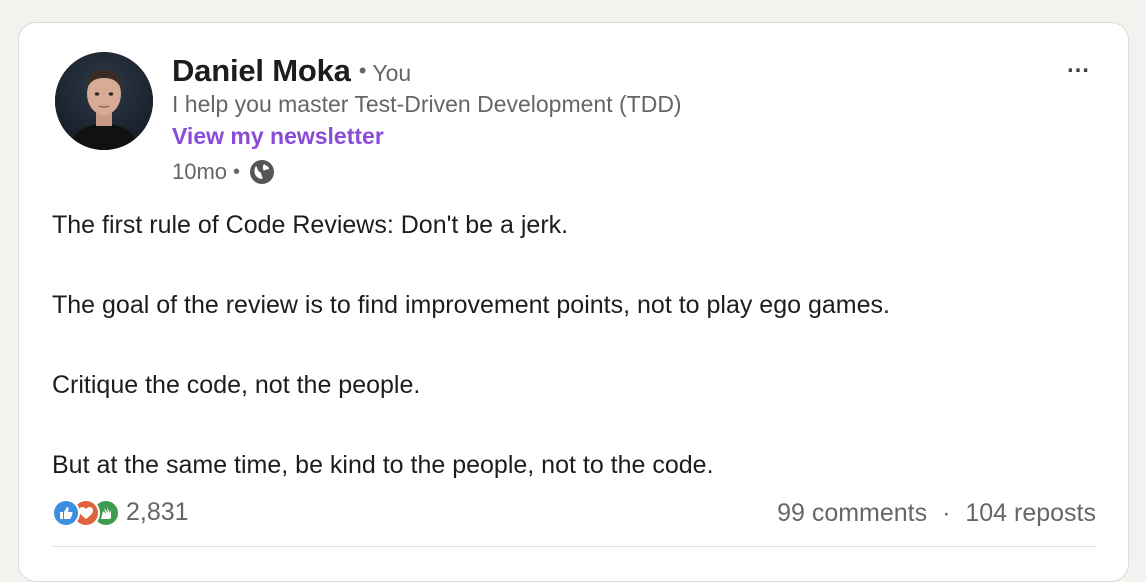 Image resolution: width=1146 pixels, height=582 pixels. What do you see at coordinates (262, 172) in the screenshot?
I see `globe-icon` at bounding box center [262, 172].